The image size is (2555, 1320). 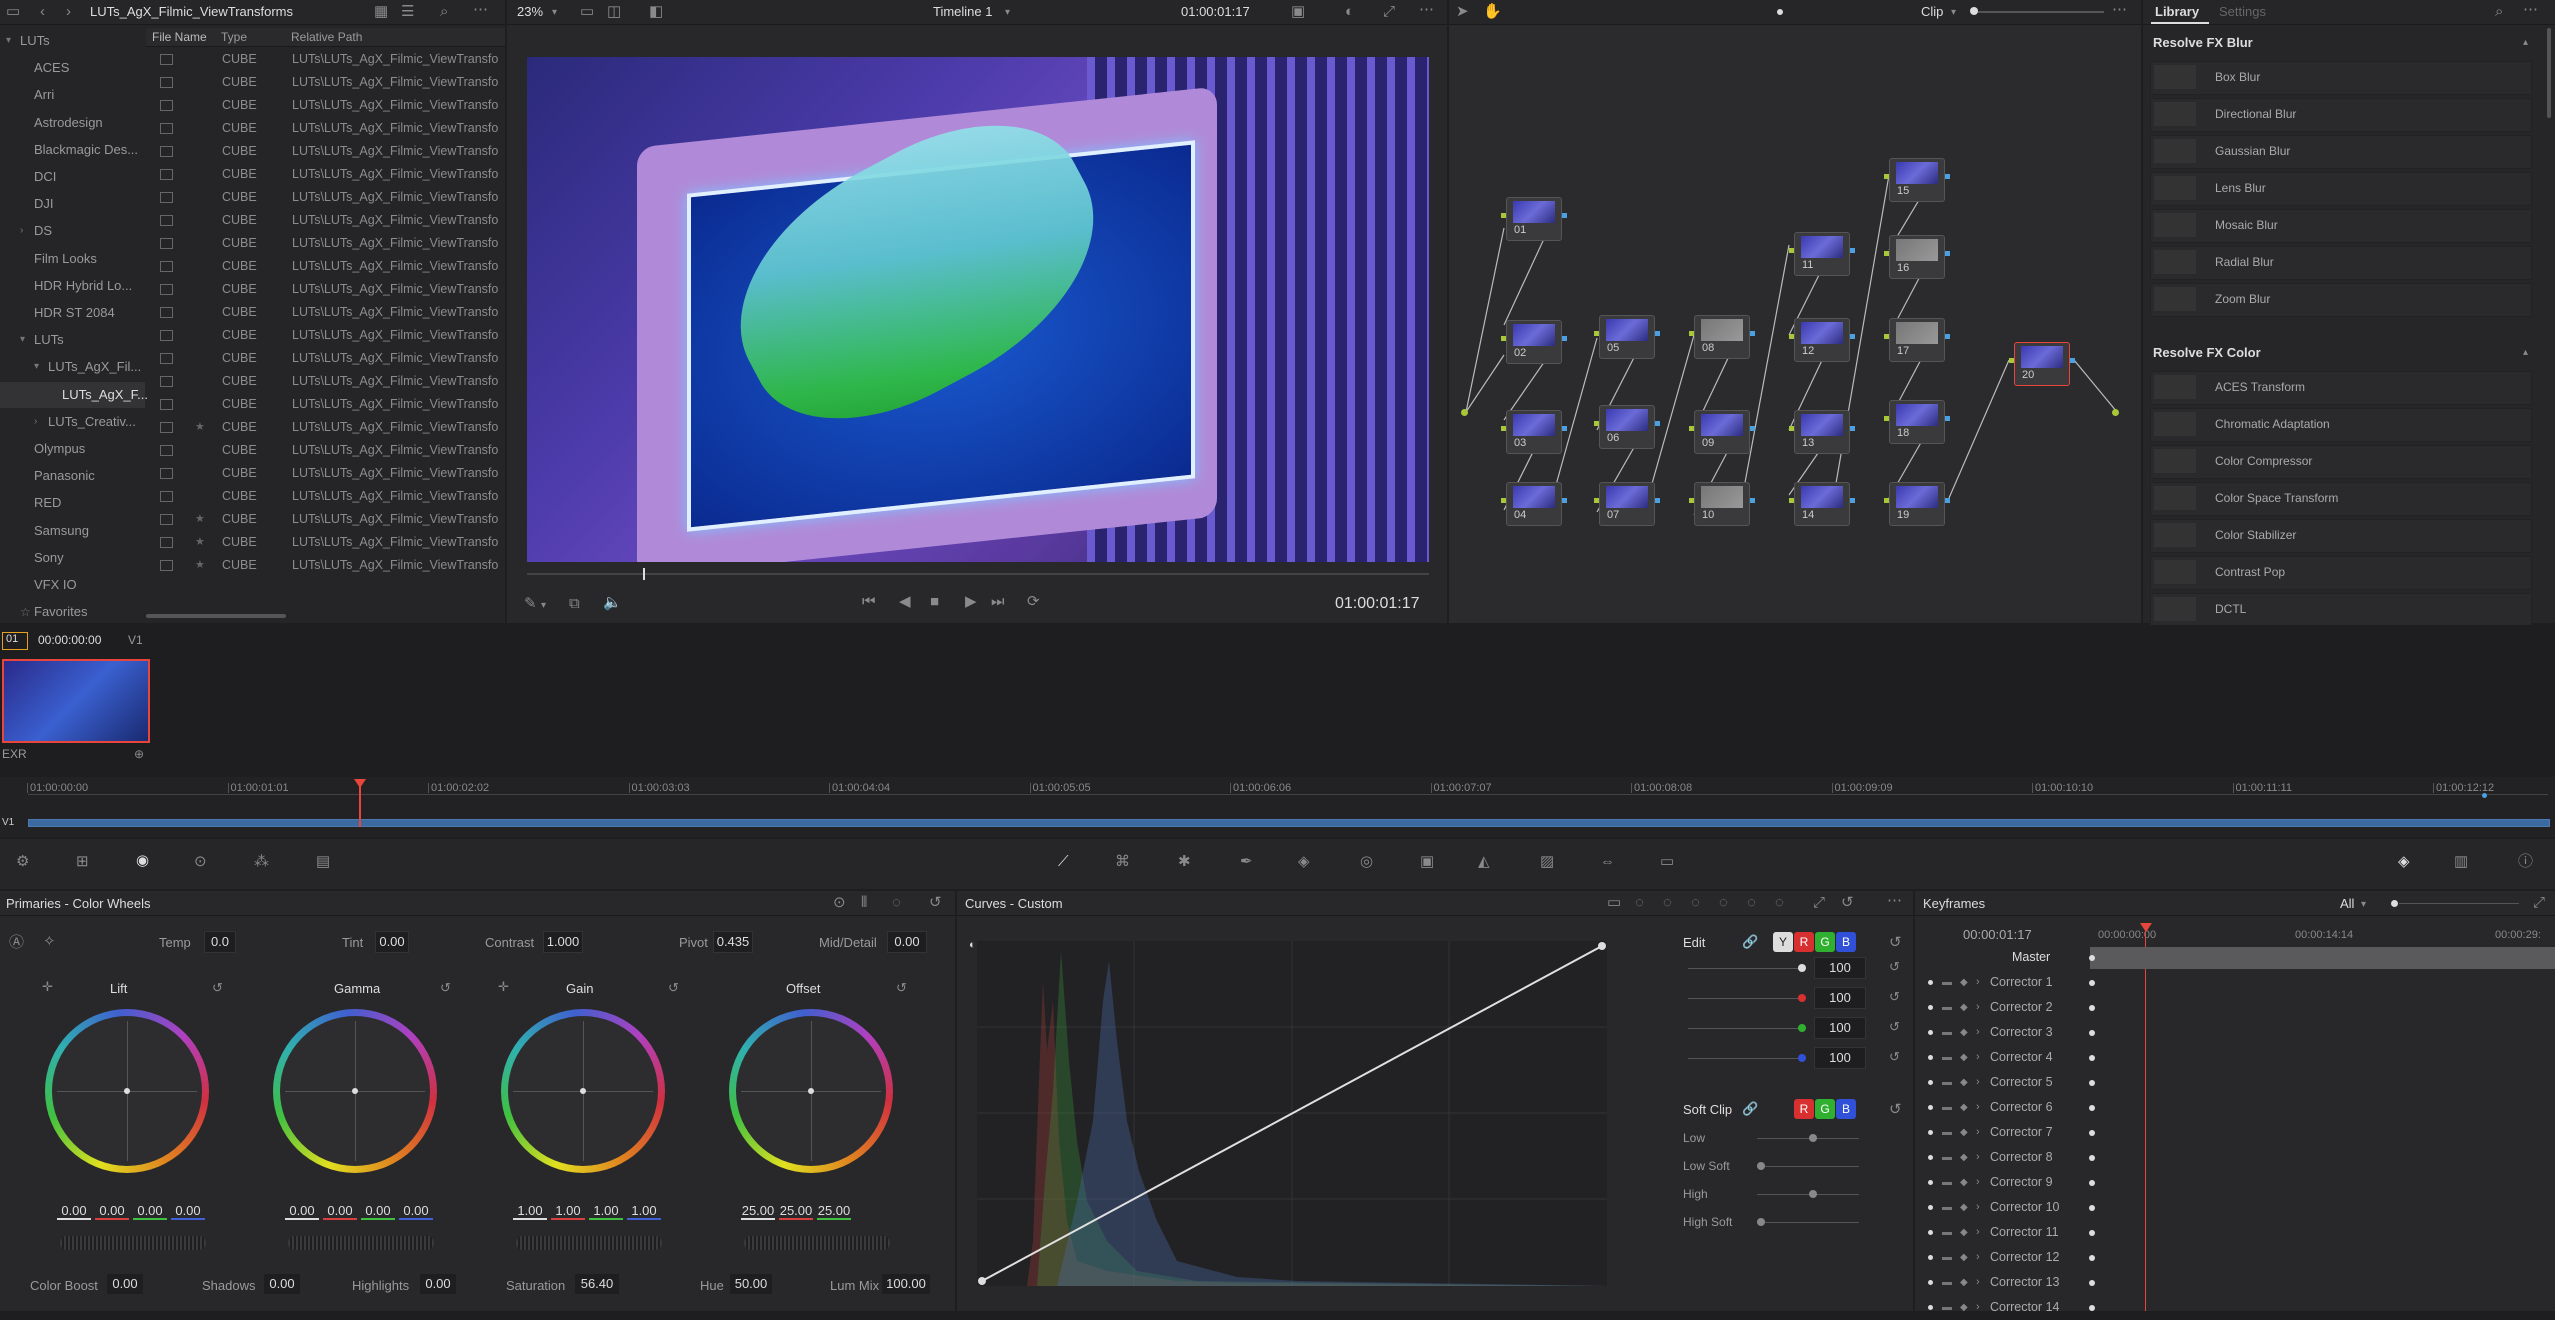 What do you see at coordinates (22, 862) in the screenshot?
I see `camera-raw-icon: ⚙` at bounding box center [22, 862].